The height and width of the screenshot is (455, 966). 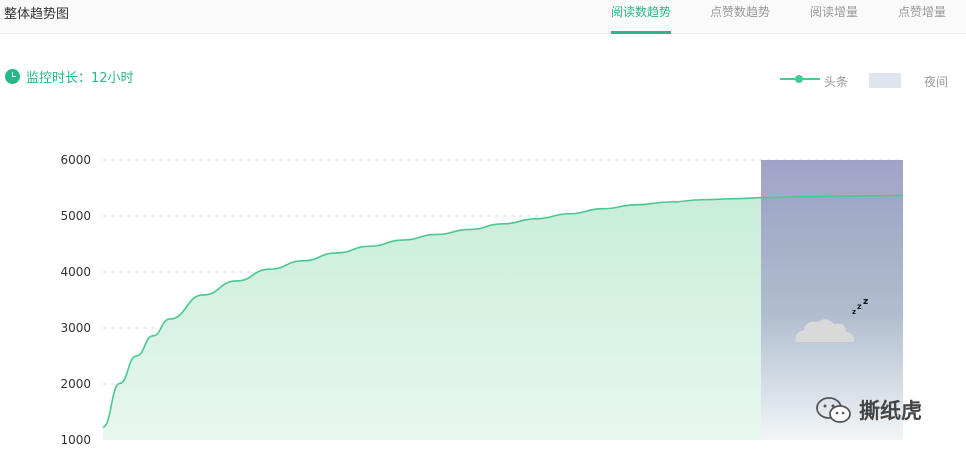 What do you see at coordinates (75, 216) in the screenshot?
I see `y-tick-label: 5000` at bounding box center [75, 216].